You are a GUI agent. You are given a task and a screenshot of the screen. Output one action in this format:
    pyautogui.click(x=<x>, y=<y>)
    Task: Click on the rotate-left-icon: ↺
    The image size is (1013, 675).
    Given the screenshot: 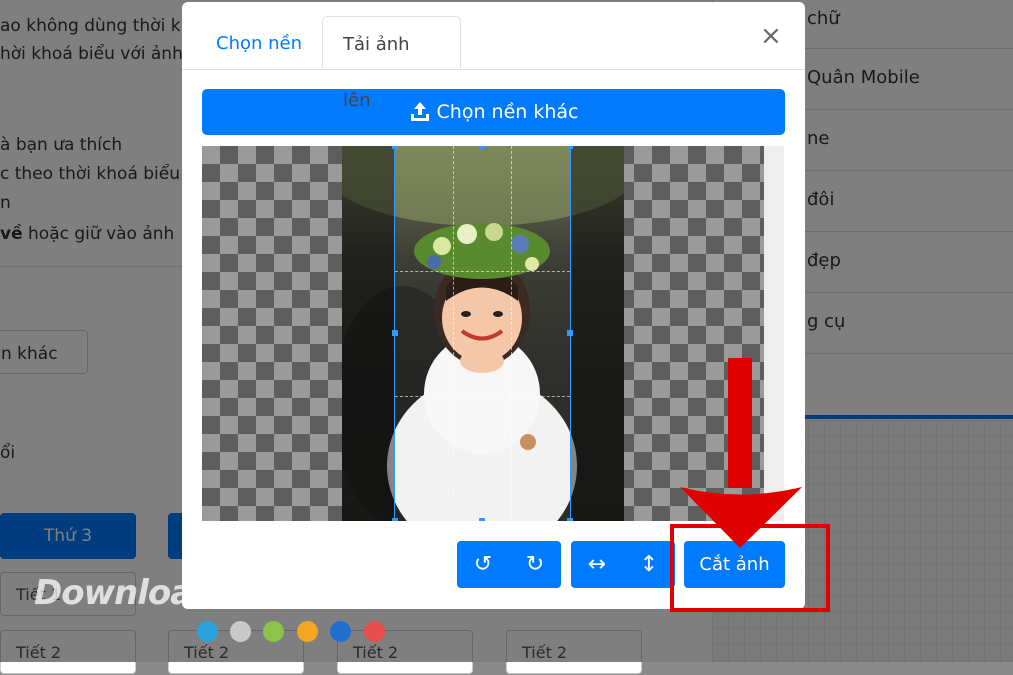 What is the action you would take?
    pyautogui.click(x=483, y=564)
    